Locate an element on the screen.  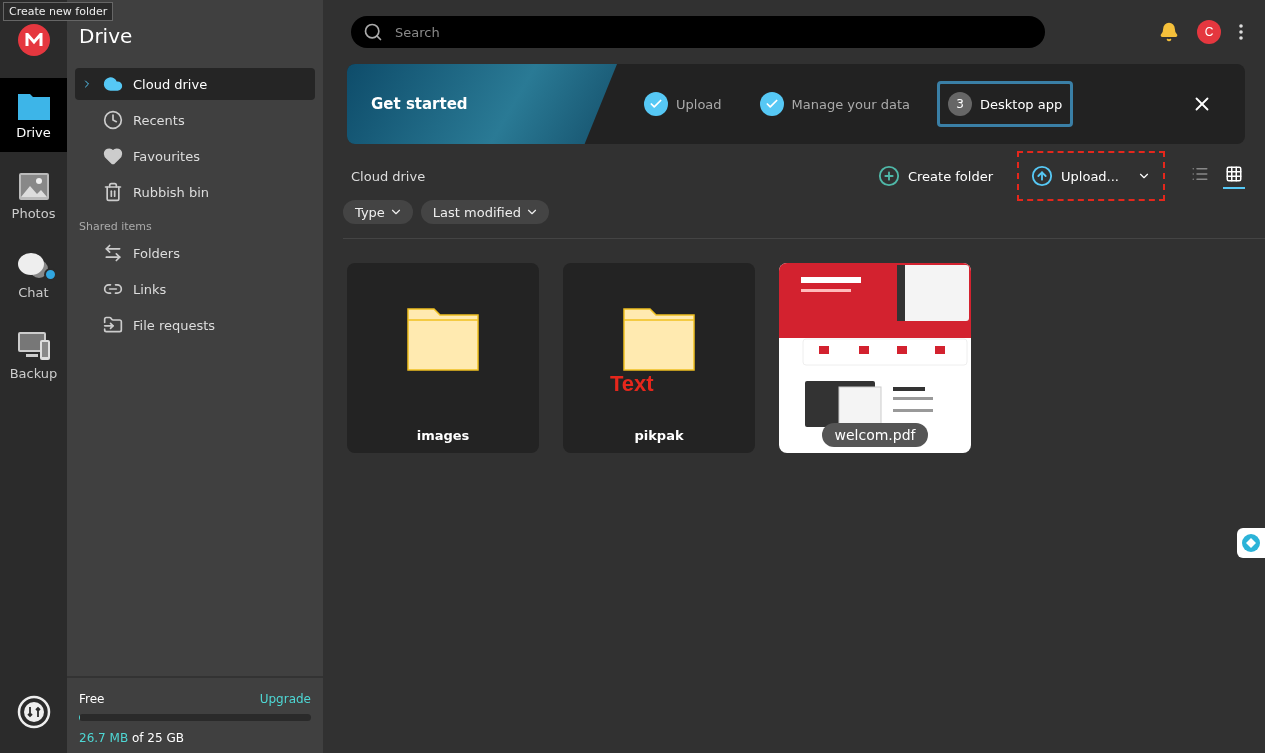
more-menu-button is located at coordinates (1241, 32).